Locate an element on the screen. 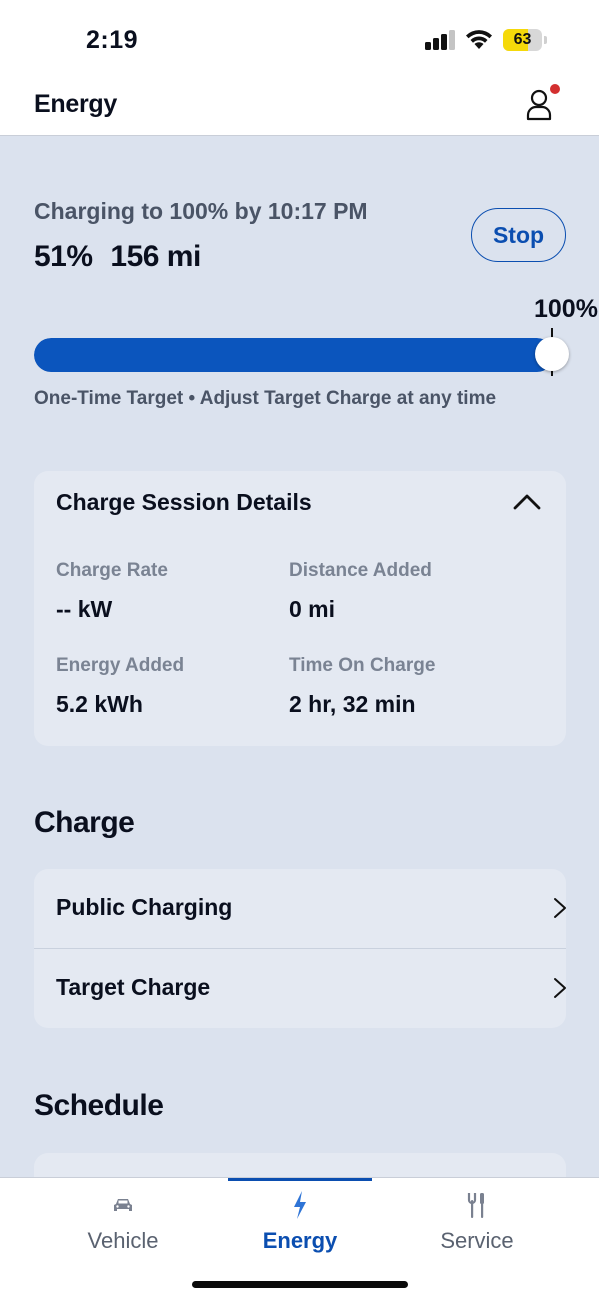 Image resolution: width=599 pixels, height=1300 pixels. list-item-target-charge: Target Charge is located at coordinates (300, 988).